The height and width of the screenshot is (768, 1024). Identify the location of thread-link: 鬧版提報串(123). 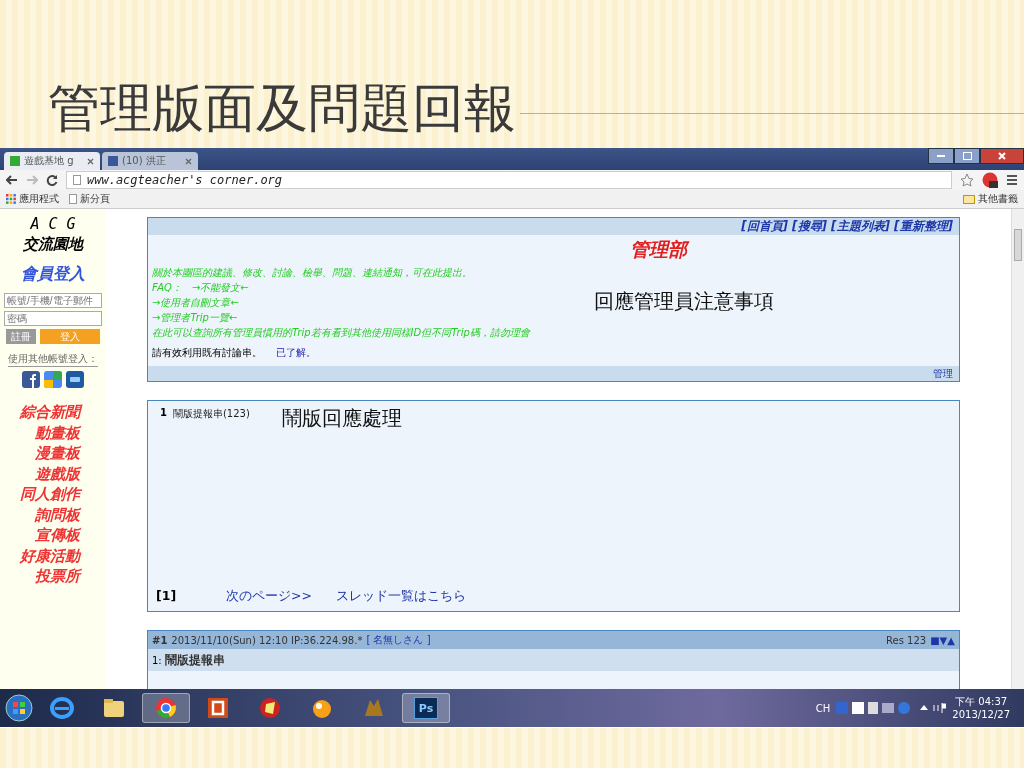
(211, 414).